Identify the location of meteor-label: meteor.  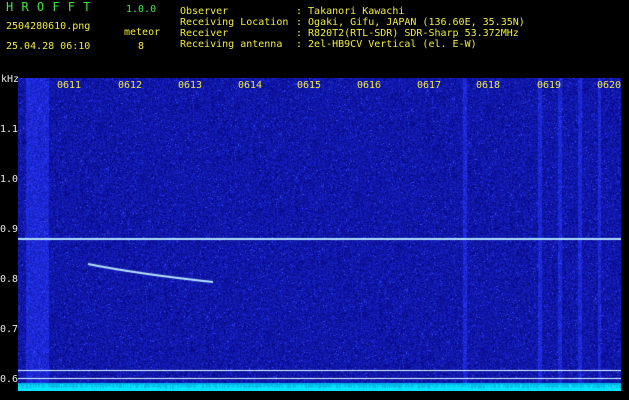
(142, 32).